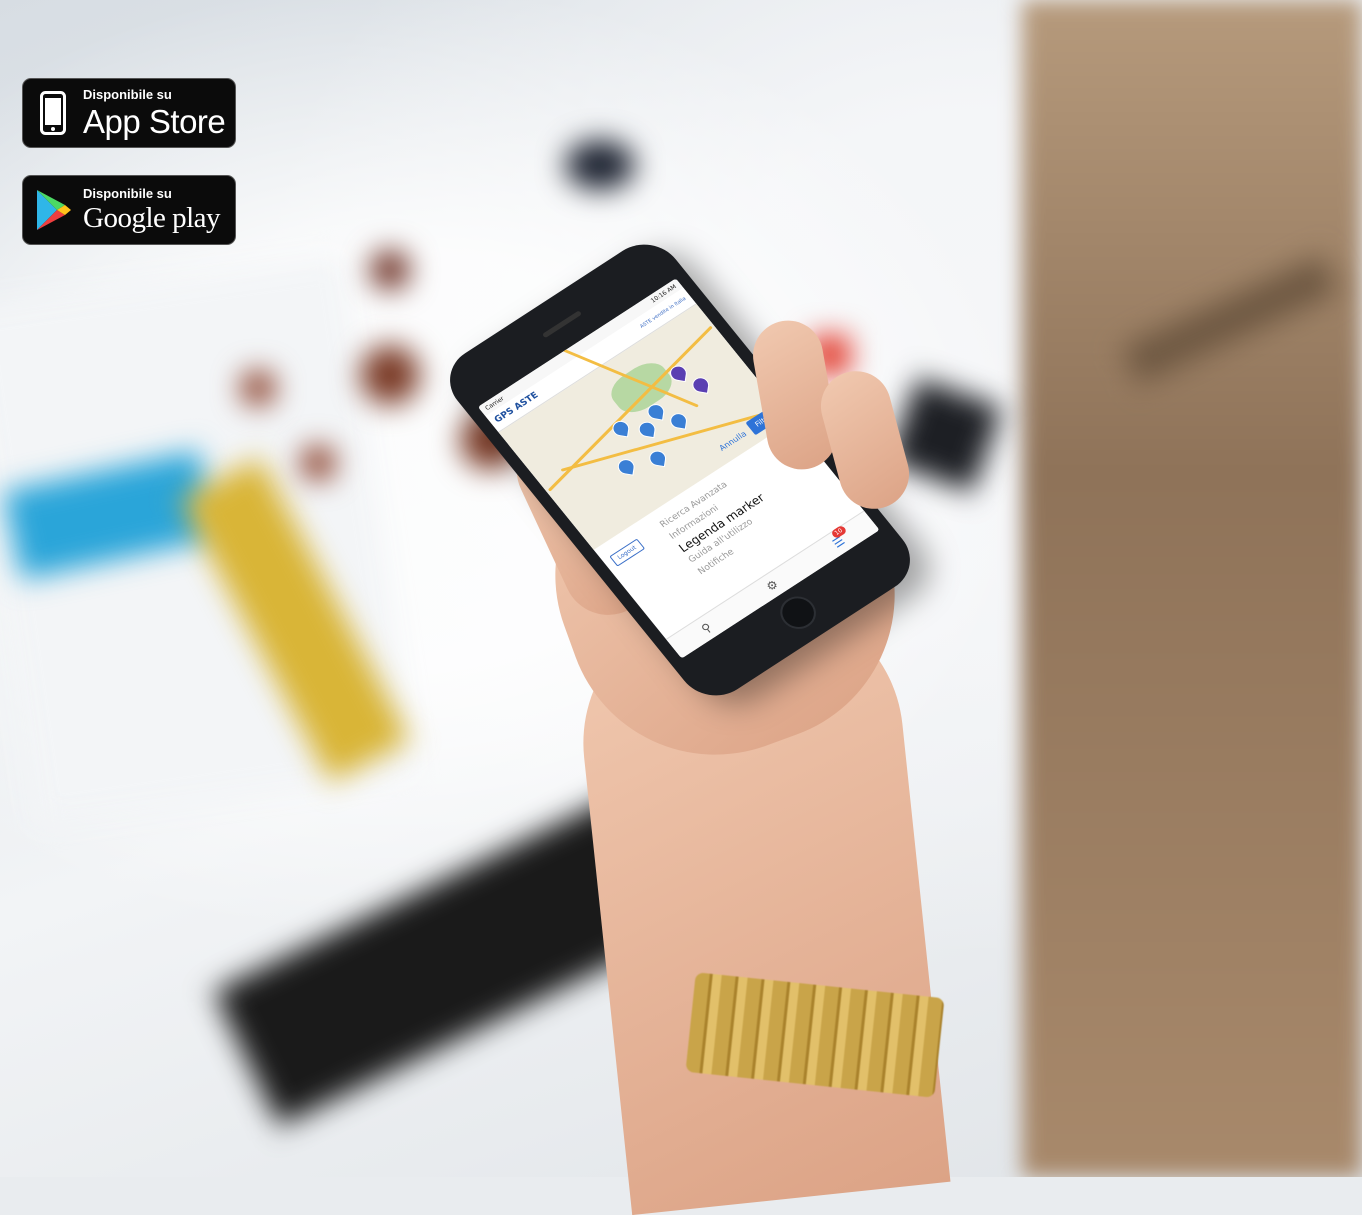  What do you see at coordinates (772, 585) in the screenshot?
I see `joystick-icon: ⚙` at bounding box center [772, 585].